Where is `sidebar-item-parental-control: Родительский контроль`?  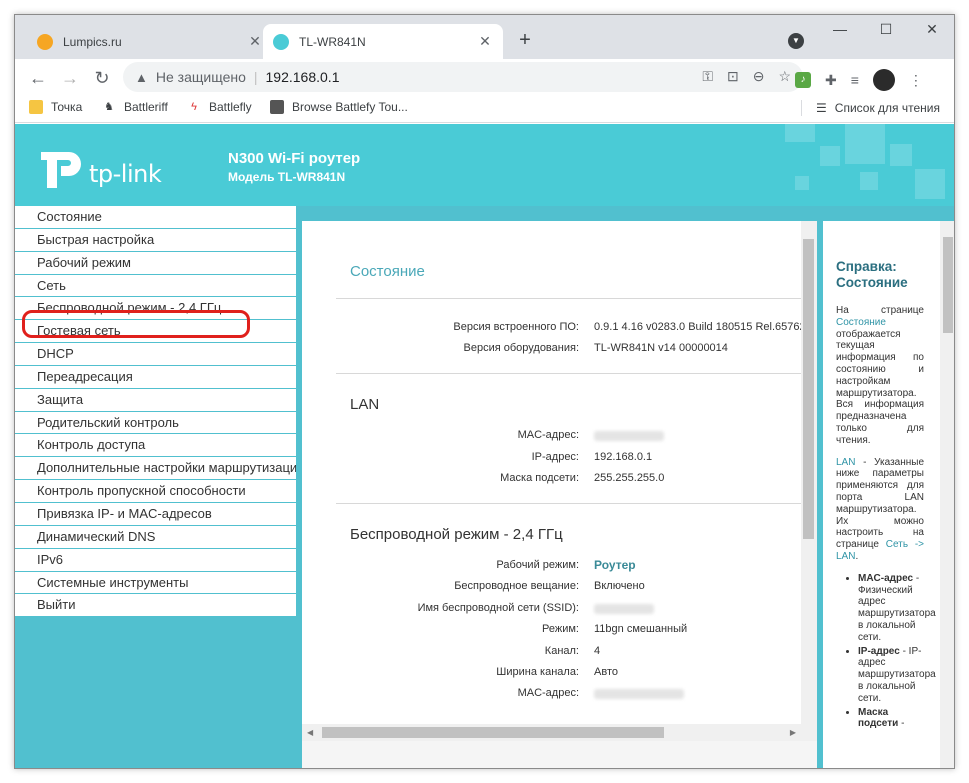
sidebar-item-parental-control: Родительский контроль is located at coordinates (155, 423).